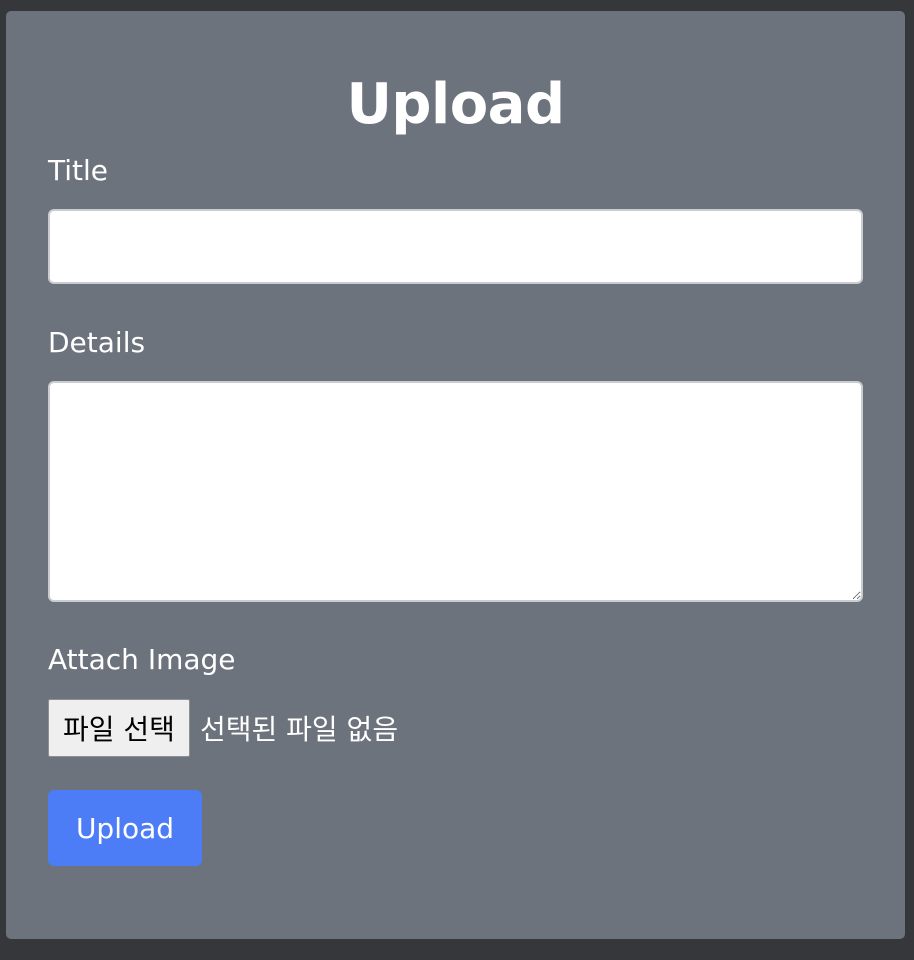 The width and height of the screenshot is (914, 960). Describe the element at coordinates (455, 104) in the screenshot. I see `page-title: Upload` at that location.